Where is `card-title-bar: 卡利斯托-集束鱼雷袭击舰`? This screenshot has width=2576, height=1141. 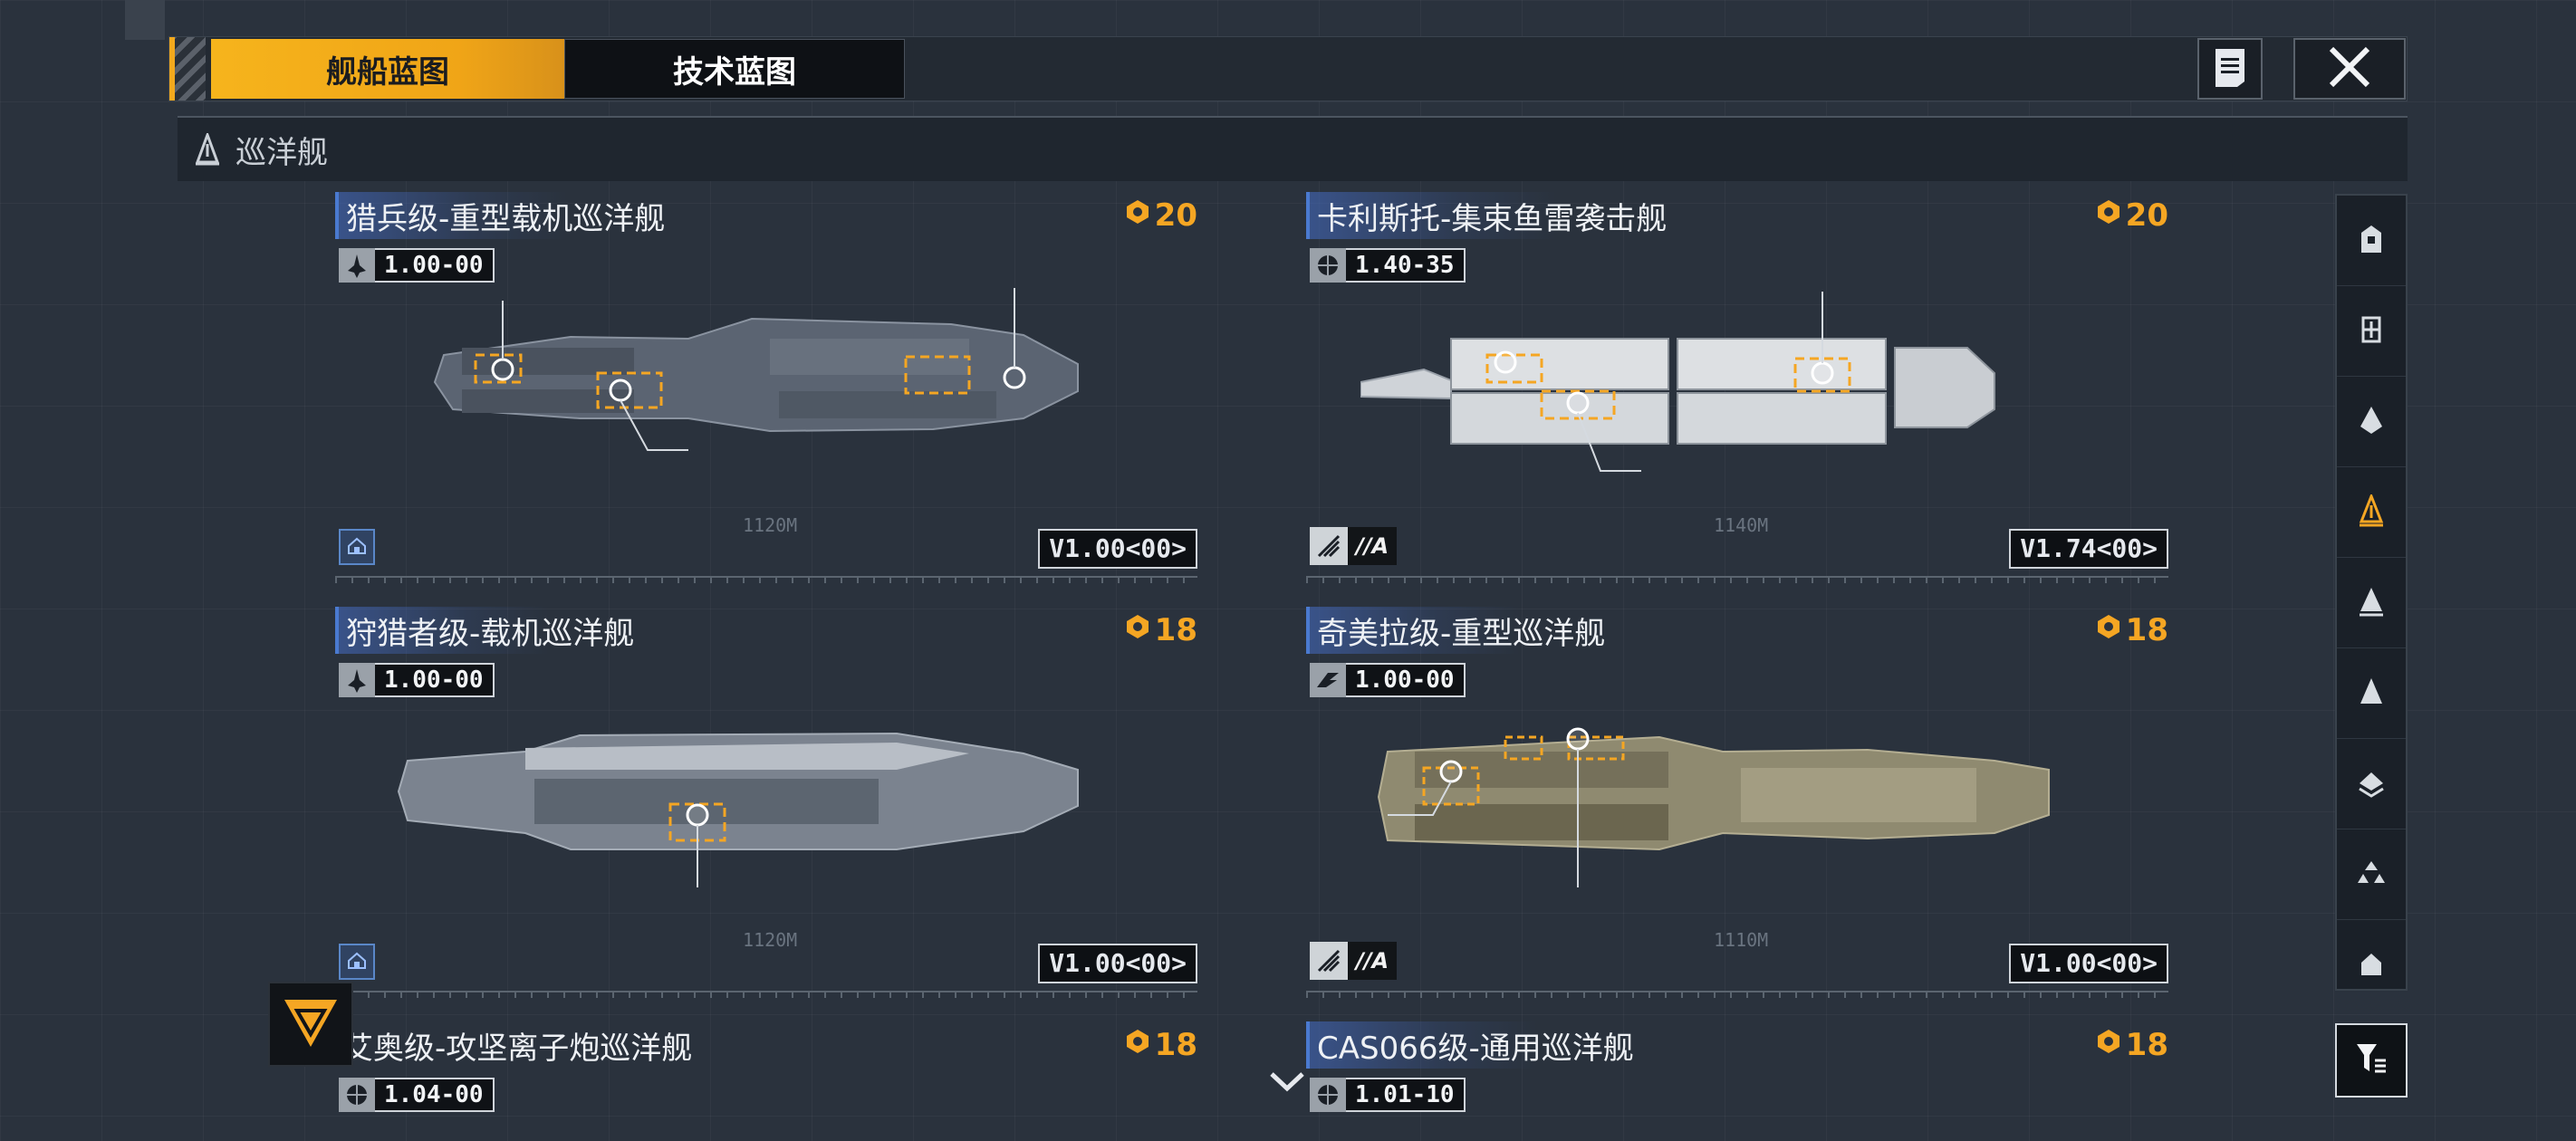 card-title-bar: 卡利斯托-集束鱼雷袭击舰 is located at coordinates (1514, 215).